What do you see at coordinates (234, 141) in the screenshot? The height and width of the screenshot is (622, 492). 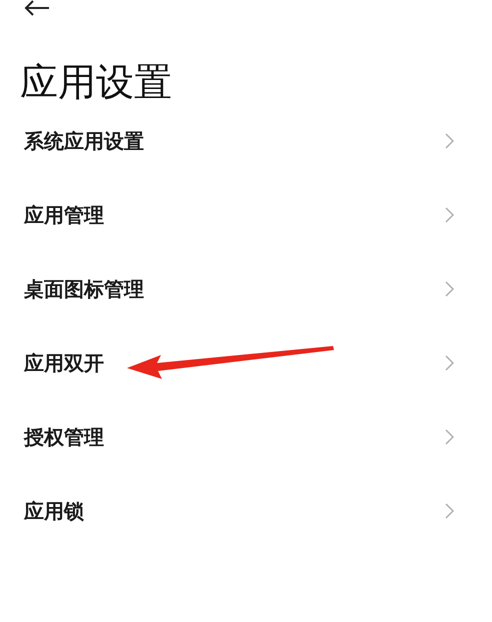 I see `menu-item-label: 系统应用设置` at bounding box center [234, 141].